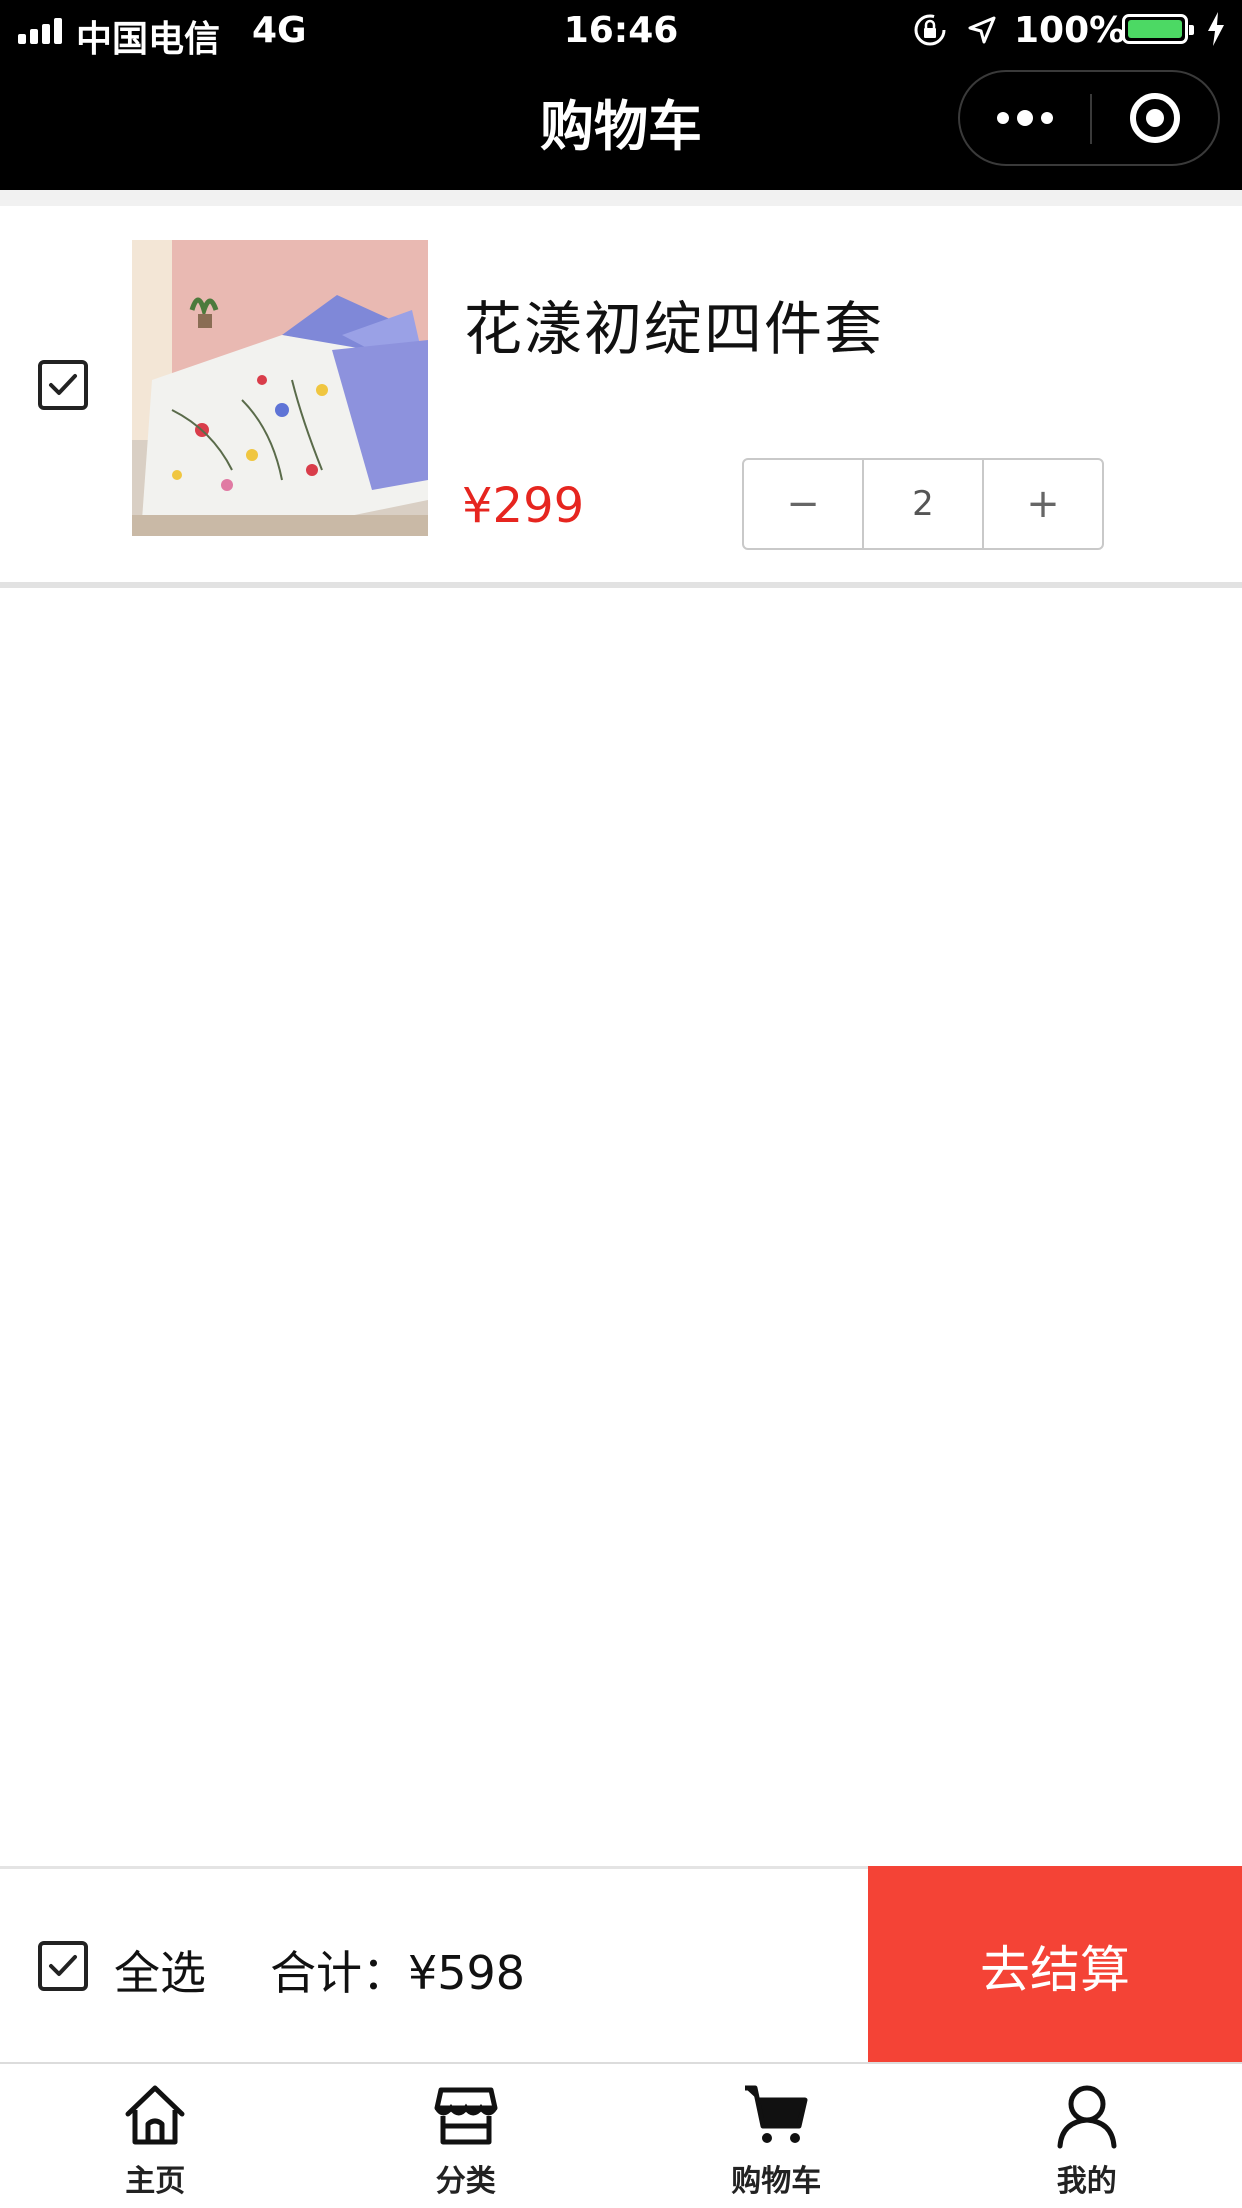 The width and height of the screenshot is (1242, 2208). I want to click on tab-label: 主页, so click(155, 2181).